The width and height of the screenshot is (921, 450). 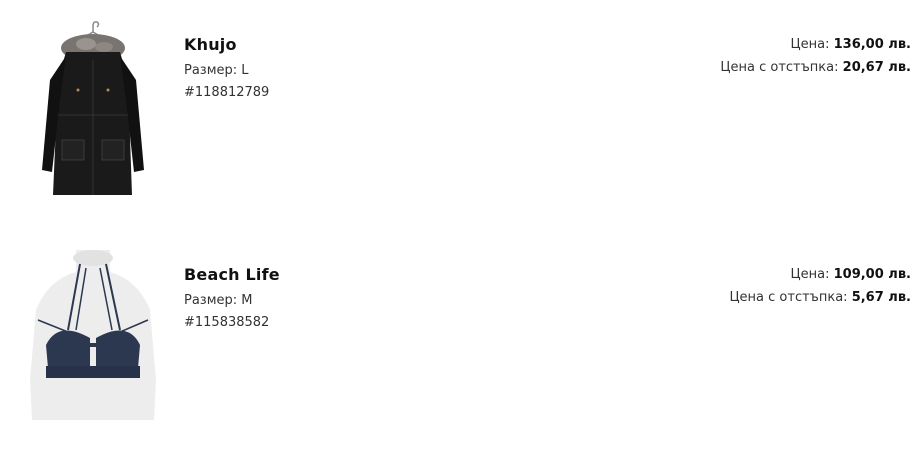 I want to click on product-size: Размер: M, so click(x=218, y=300).